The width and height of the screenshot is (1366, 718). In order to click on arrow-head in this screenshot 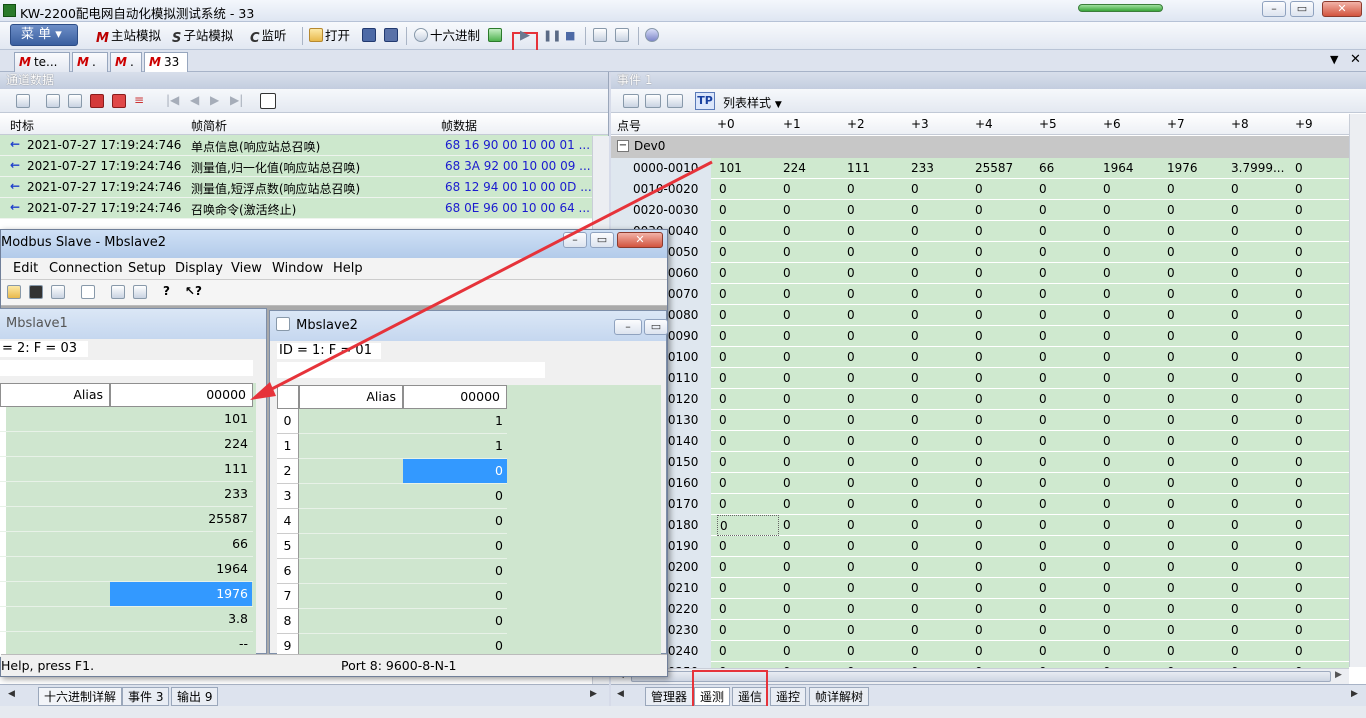, I will do `click(263, 391)`.